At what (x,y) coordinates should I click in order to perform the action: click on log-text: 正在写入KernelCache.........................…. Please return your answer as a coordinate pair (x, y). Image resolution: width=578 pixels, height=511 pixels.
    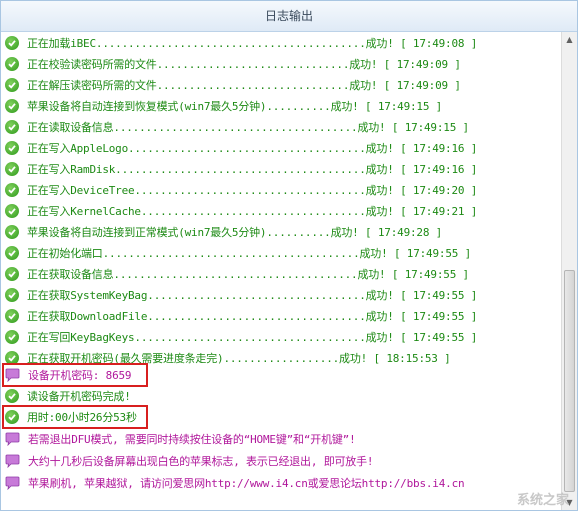
    Looking at the image, I should click on (252, 211).